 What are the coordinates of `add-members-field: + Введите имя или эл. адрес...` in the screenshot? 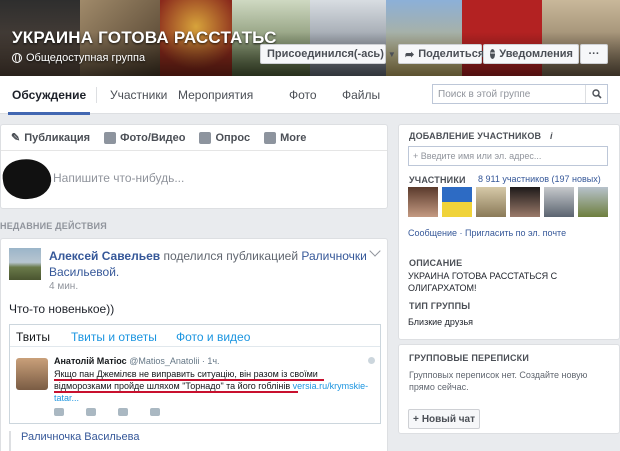 It's located at (508, 156).